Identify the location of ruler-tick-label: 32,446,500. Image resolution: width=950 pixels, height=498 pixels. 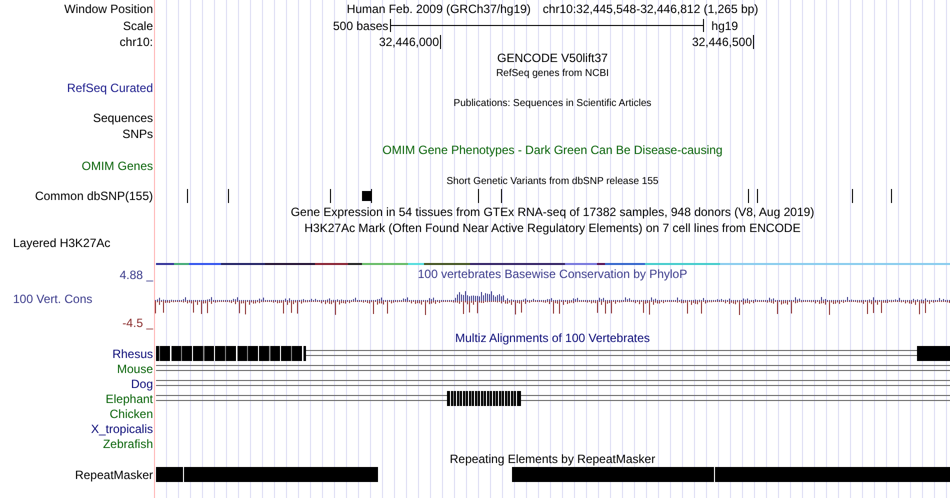
(722, 42).